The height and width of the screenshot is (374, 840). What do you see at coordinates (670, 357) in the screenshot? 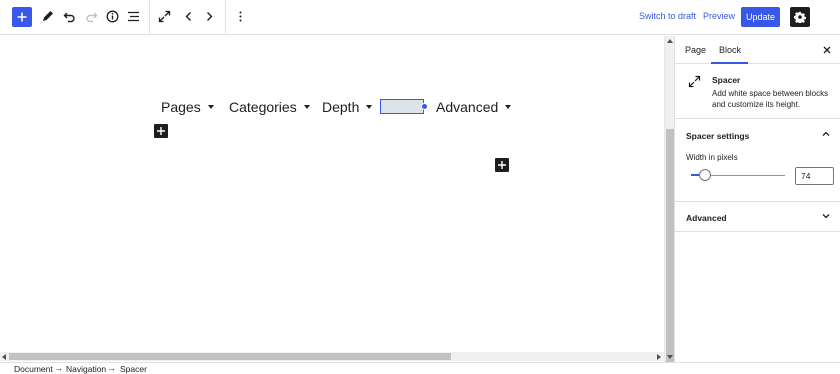
I see `scroll-down-arrow-icon` at bounding box center [670, 357].